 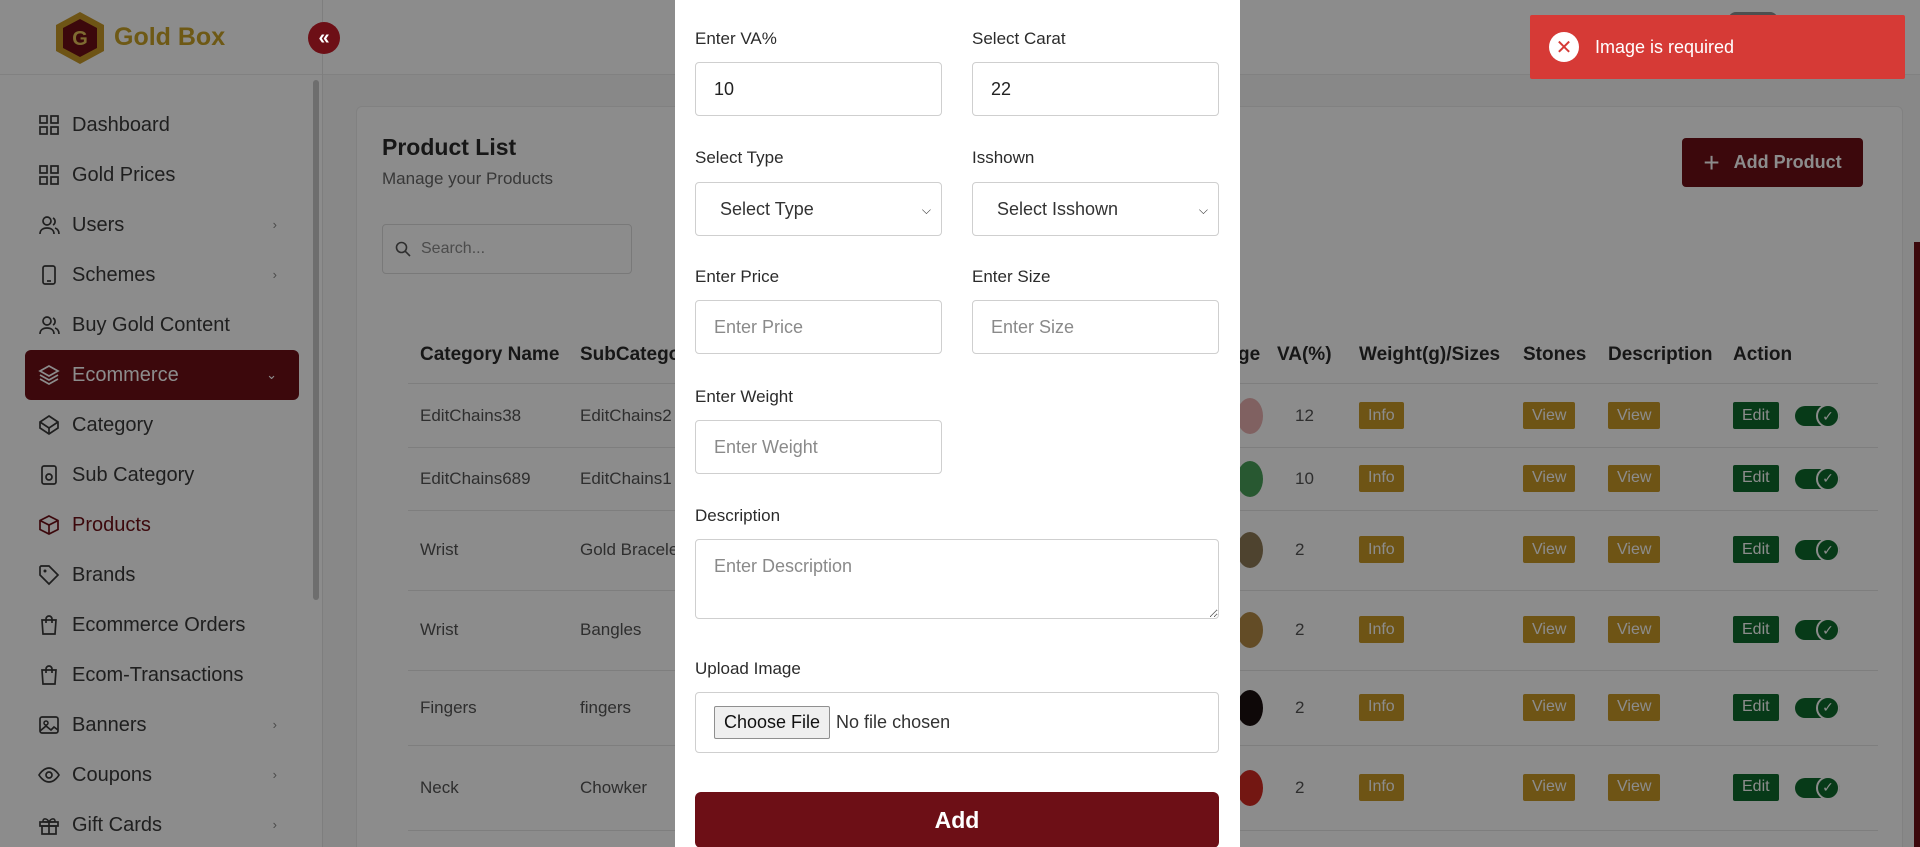 I want to click on add-submit-button: Add, so click(x=957, y=819).